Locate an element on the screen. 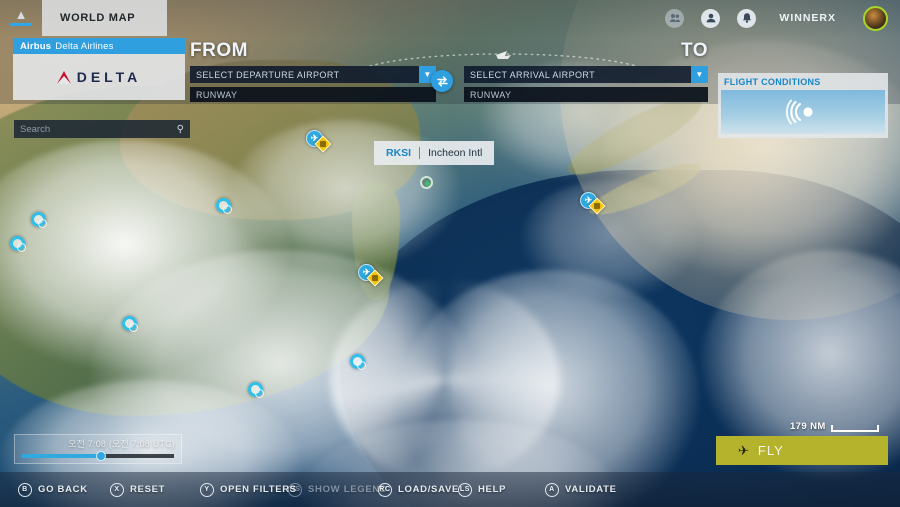 The height and width of the screenshot is (507, 900). load-save-button: RC LOAD/SAVE is located at coordinates (419, 489).